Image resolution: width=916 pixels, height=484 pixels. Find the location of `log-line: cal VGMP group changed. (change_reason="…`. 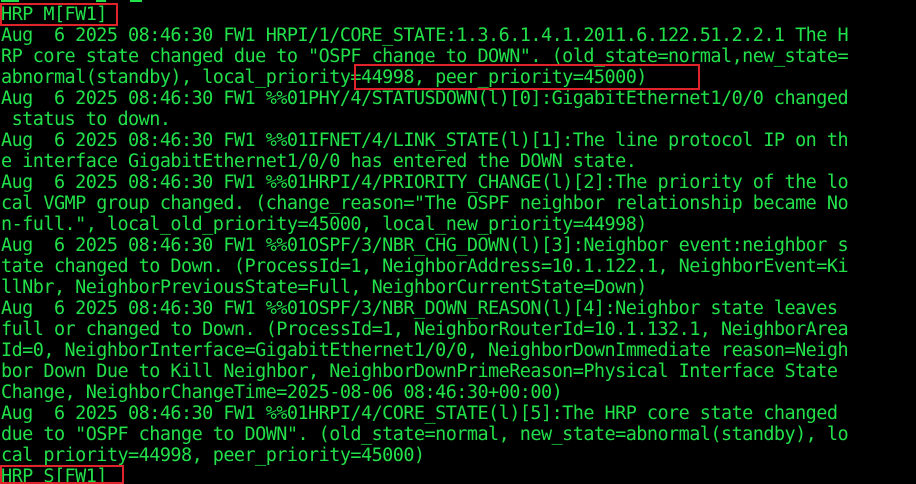

log-line: cal VGMP group changed. (change_reason="… is located at coordinates (425, 203).